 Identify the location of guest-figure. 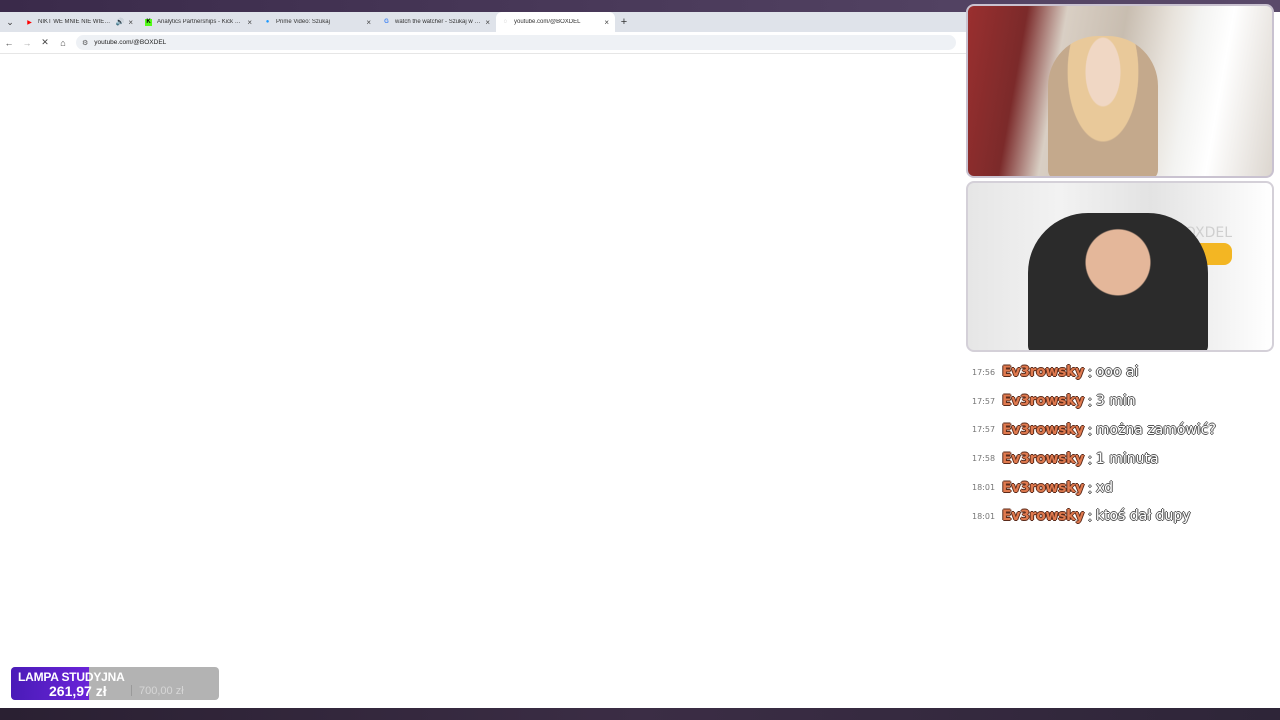
(1103, 106).